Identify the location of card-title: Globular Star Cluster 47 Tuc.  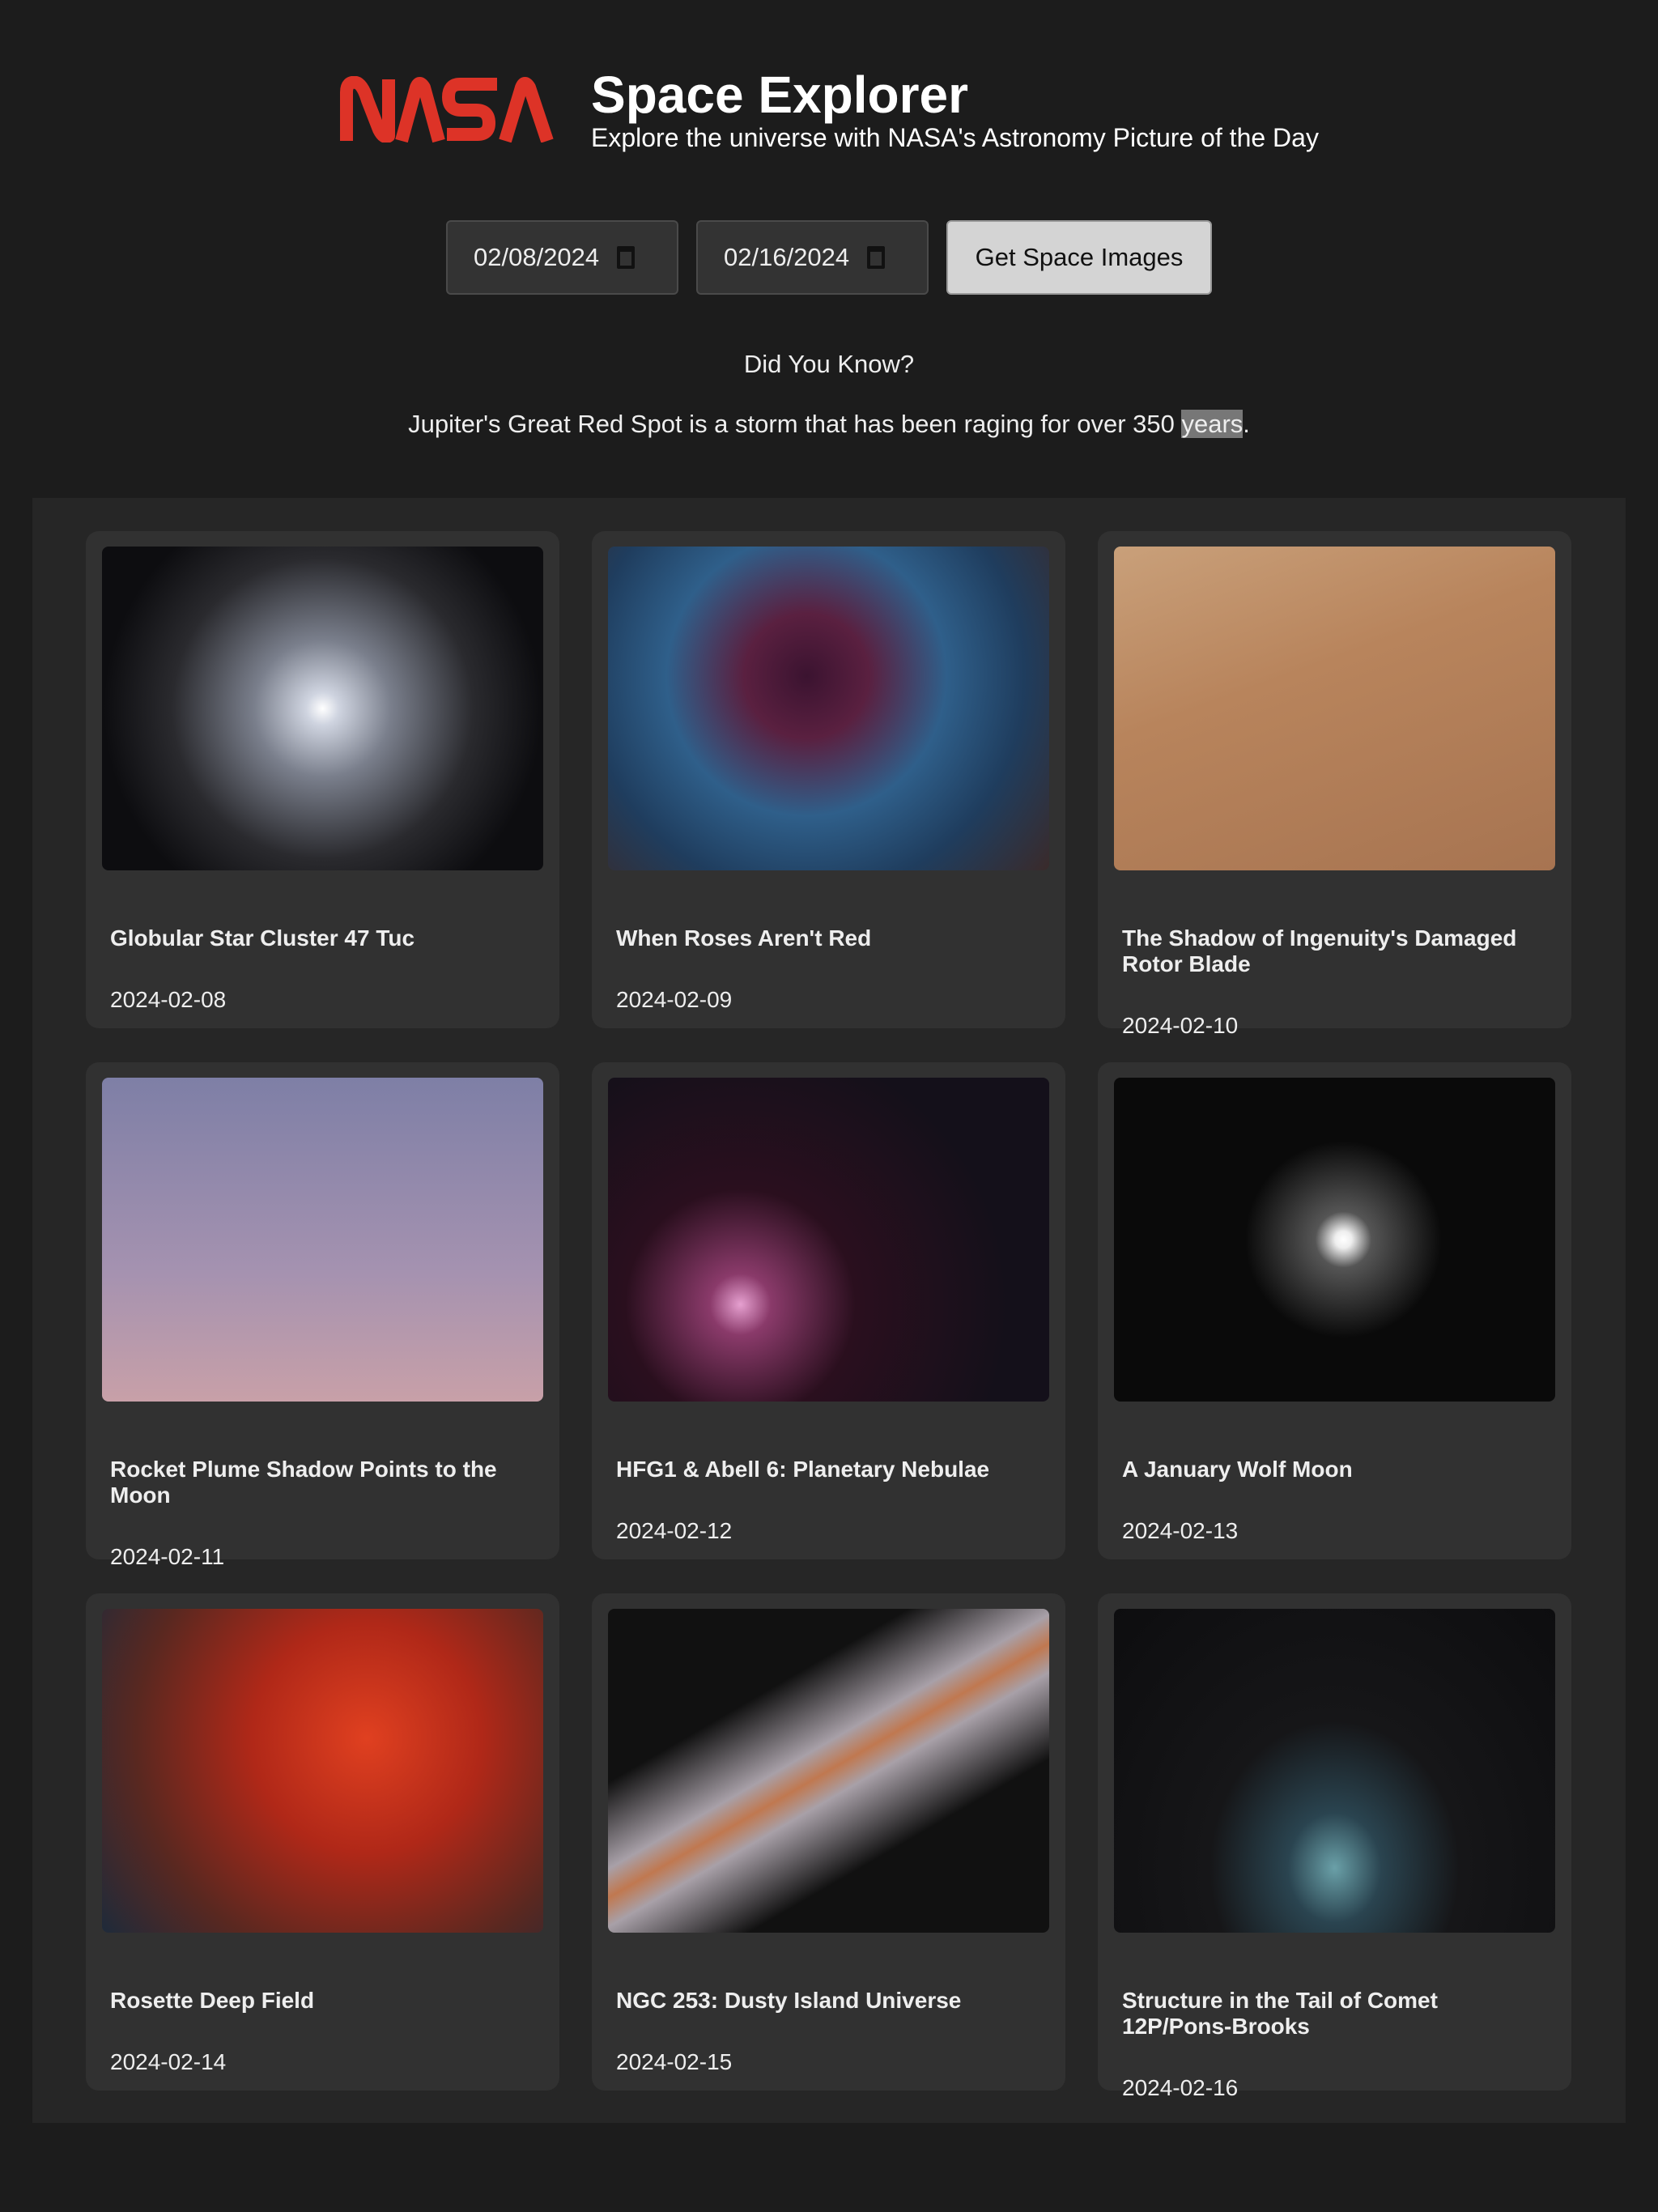
(262, 938).